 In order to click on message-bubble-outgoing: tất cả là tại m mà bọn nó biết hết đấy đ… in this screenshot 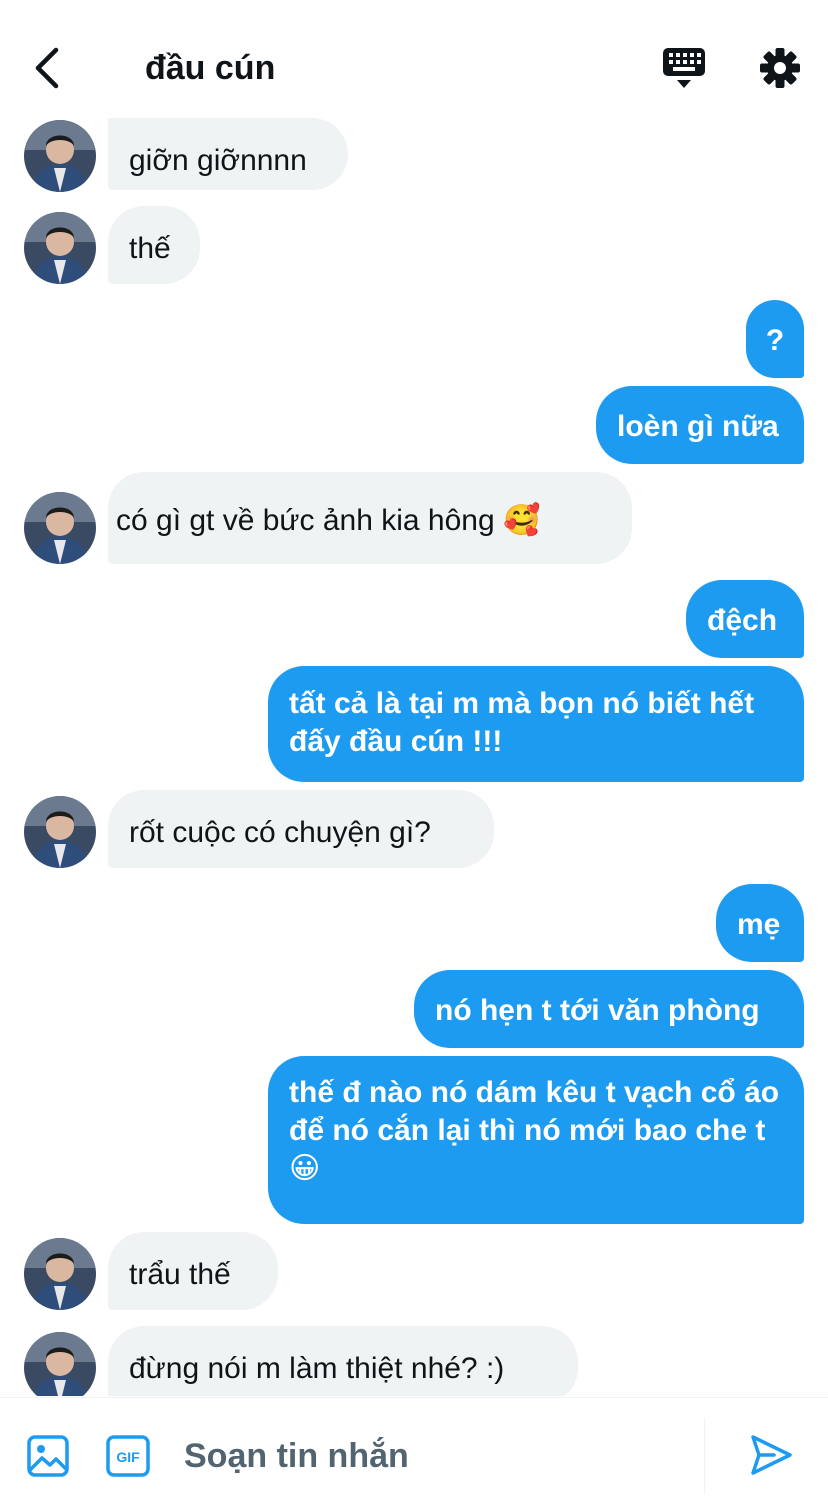, I will do `click(536, 724)`.